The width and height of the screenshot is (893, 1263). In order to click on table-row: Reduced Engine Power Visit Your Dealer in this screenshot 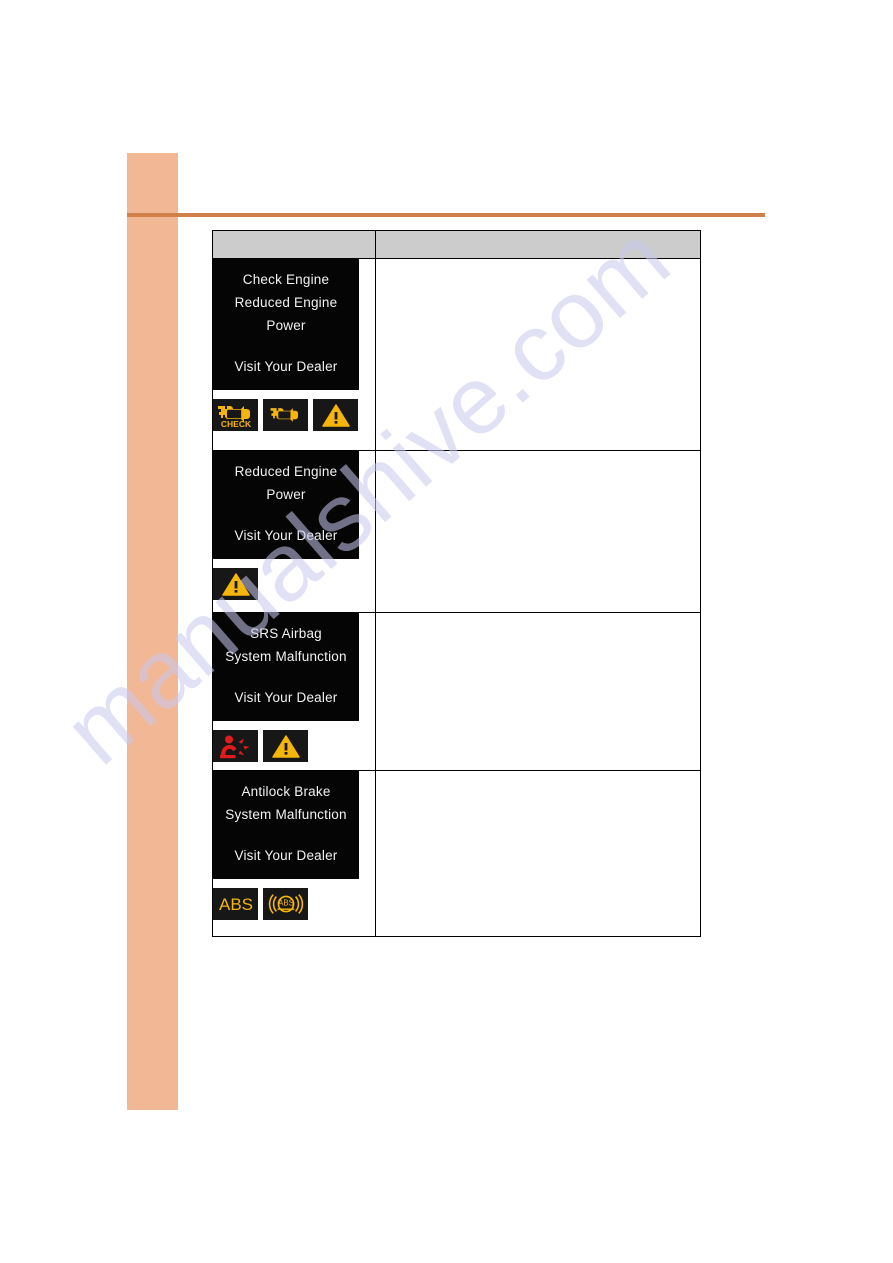, I will do `click(456, 531)`.